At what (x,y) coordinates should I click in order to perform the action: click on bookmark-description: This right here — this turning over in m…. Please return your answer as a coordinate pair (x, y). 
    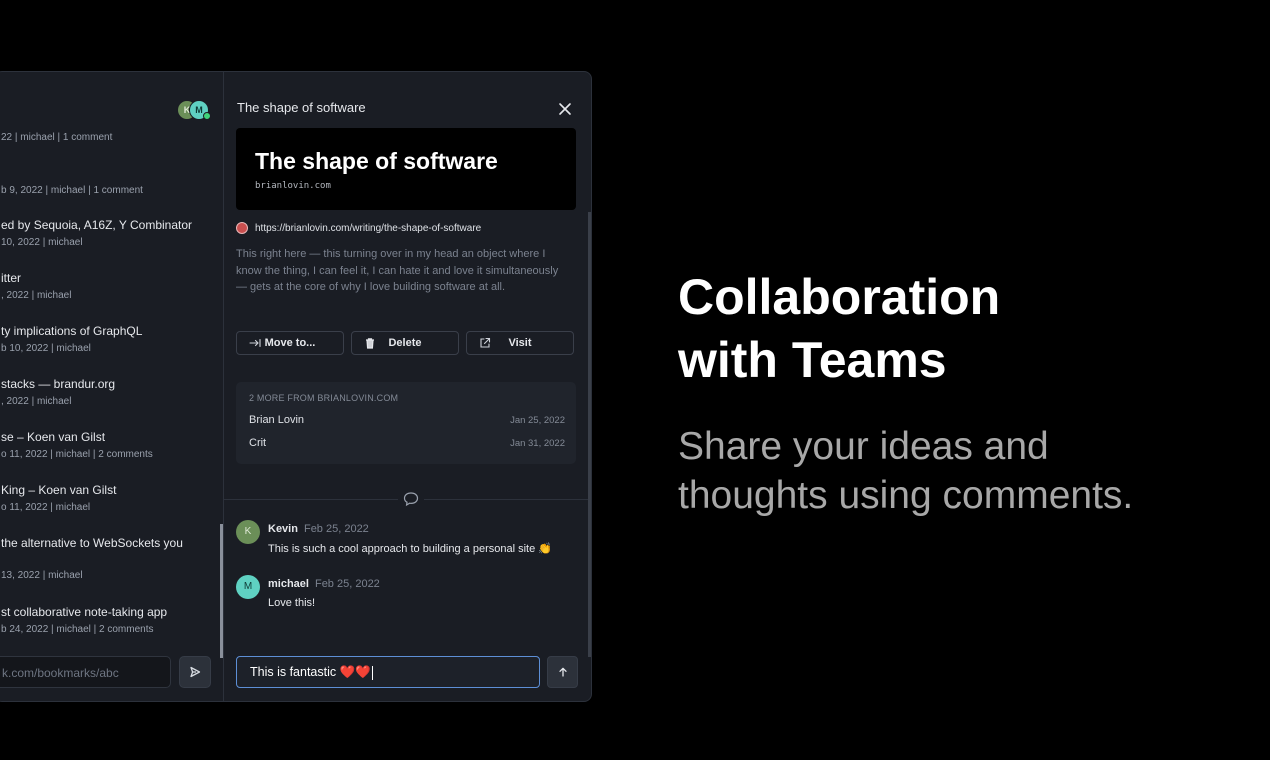
    Looking at the image, I should click on (397, 270).